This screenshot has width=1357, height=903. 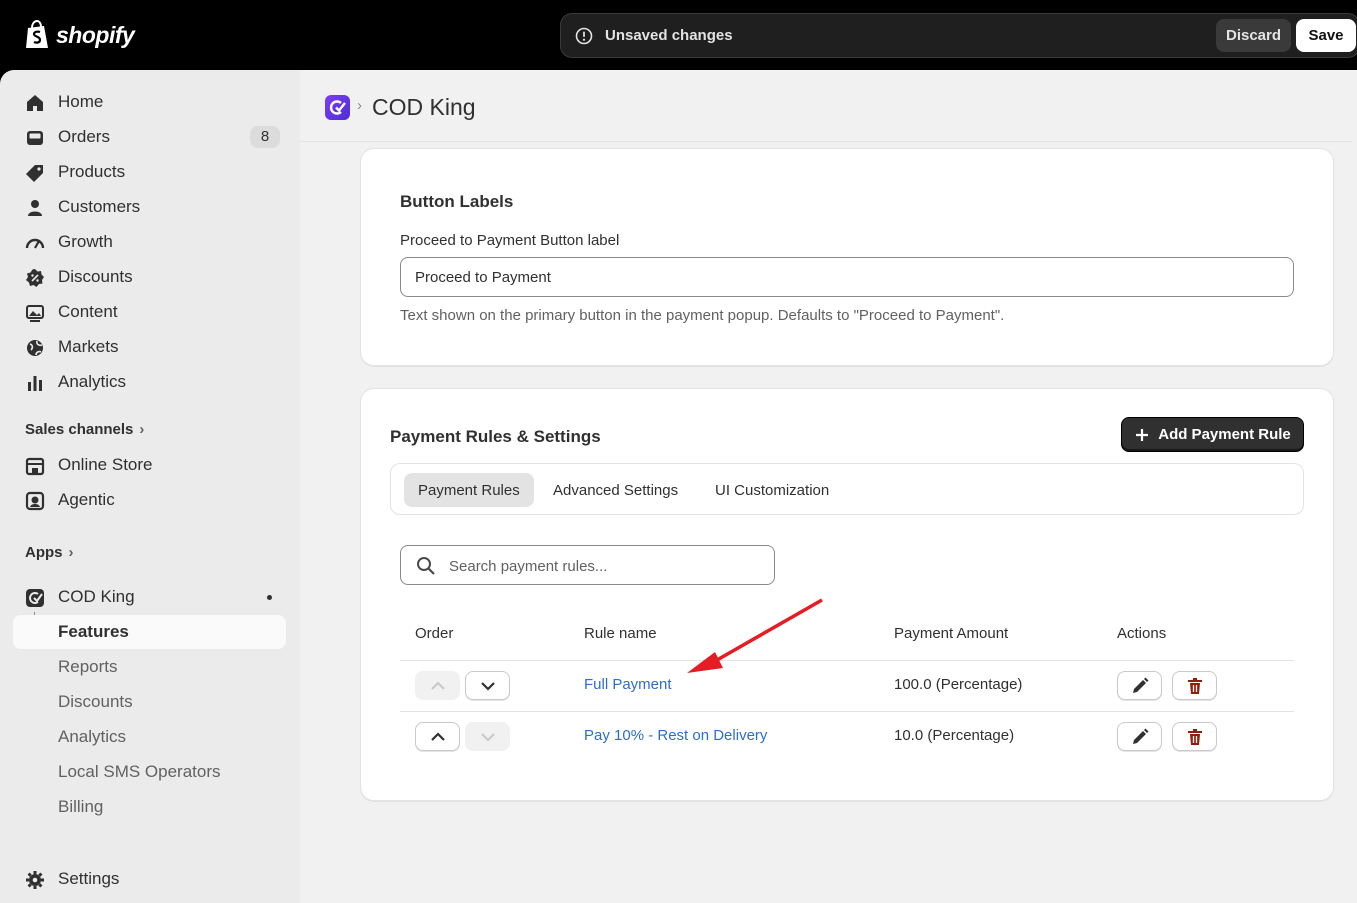 I want to click on sidebar-item-growth: Growth, so click(x=149, y=242).